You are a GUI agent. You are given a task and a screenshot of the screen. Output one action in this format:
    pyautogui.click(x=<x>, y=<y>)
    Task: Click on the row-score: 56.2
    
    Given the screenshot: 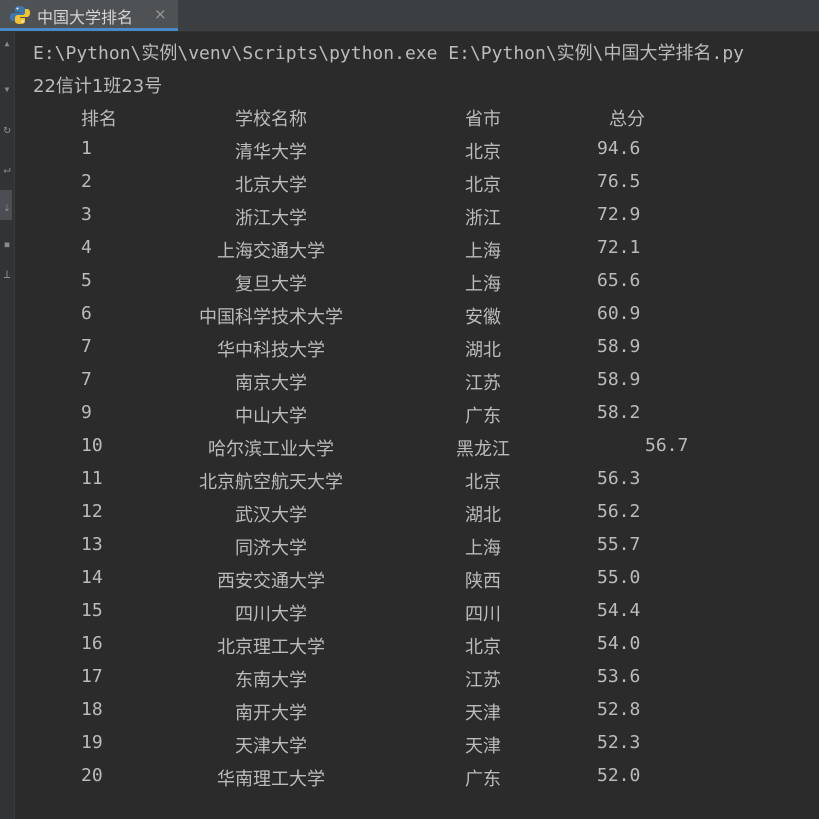 What is the action you would take?
    pyautogui.click(x=619, y=511)
    